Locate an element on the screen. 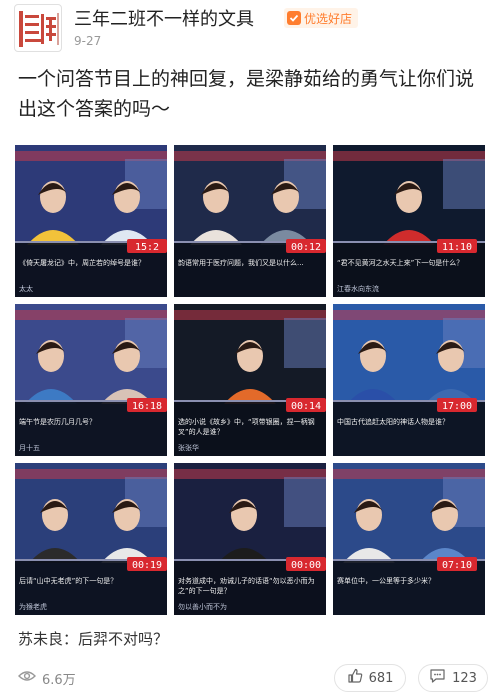 Image resolution: width=500 pixels, height=700 pixels. timer-readout: 00:19 is located at coordinates (147, 565).